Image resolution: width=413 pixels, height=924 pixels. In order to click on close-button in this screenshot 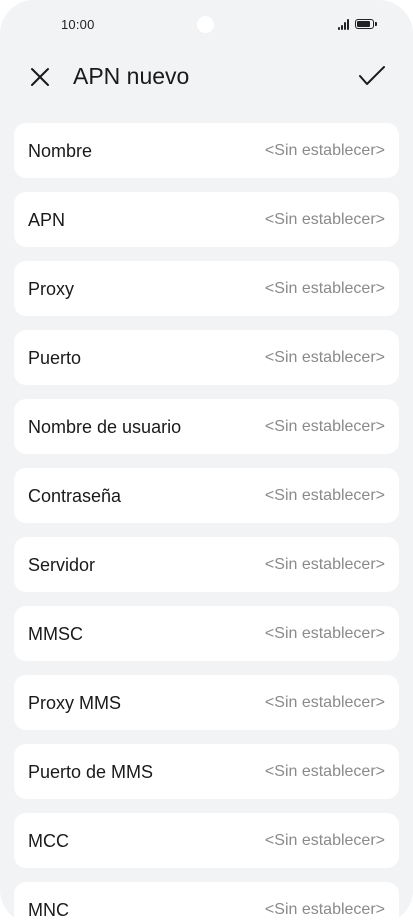, I will do `click(41, 78)`.